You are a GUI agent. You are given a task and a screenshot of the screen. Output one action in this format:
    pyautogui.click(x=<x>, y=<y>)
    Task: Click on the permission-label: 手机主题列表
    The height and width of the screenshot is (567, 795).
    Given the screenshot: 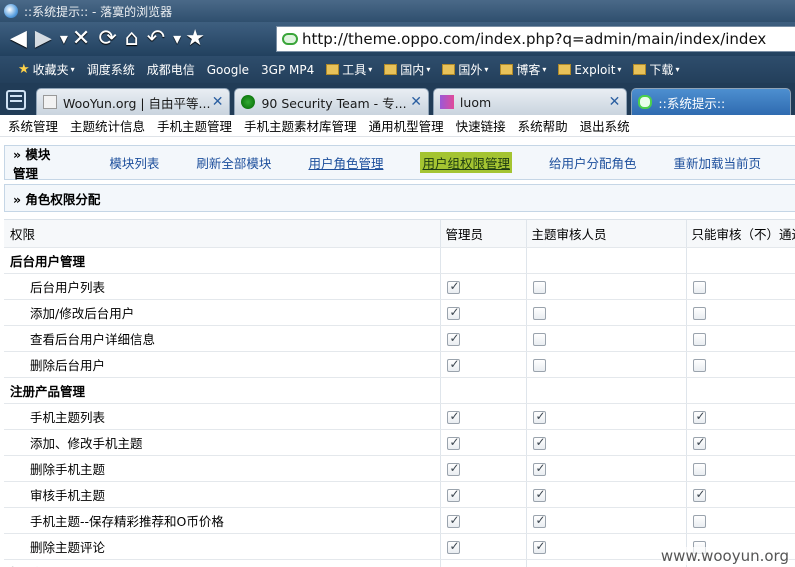 What is the action you would take?
    pyautogui.click(x=222, y=416)
    